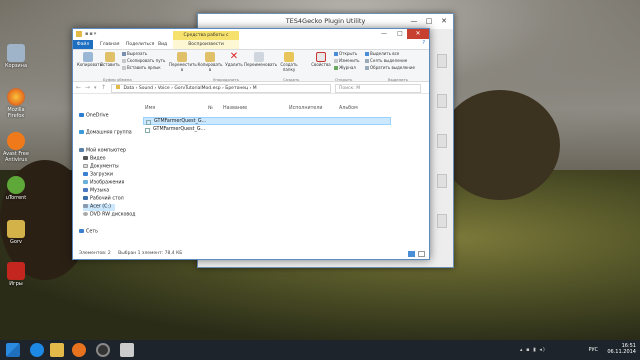 The image size is (640, 360). What do you see at coordinates (423, 43) in the screenshot?
I see `help-icon: ?` at bounding box center [423, 43].